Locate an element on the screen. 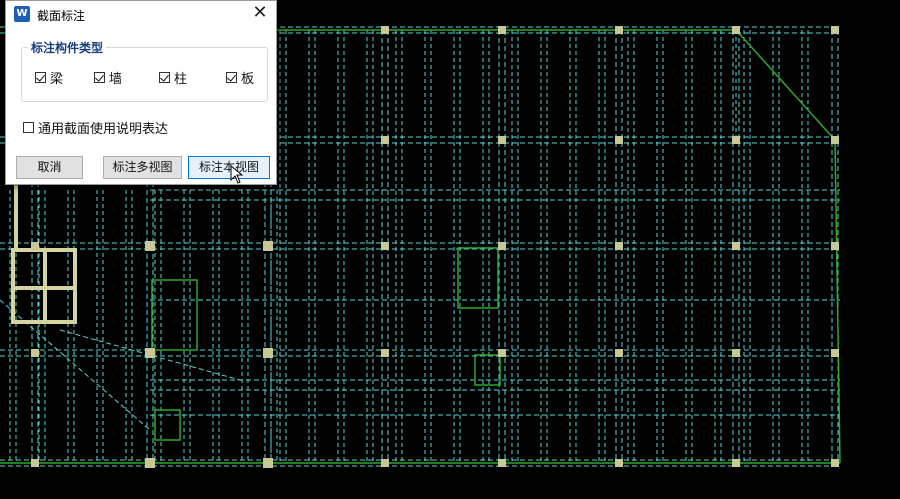 This screenshot has width=900, height=499. annotate-multi-view-button: 标注多视图 is located at coordinates (142, 167).